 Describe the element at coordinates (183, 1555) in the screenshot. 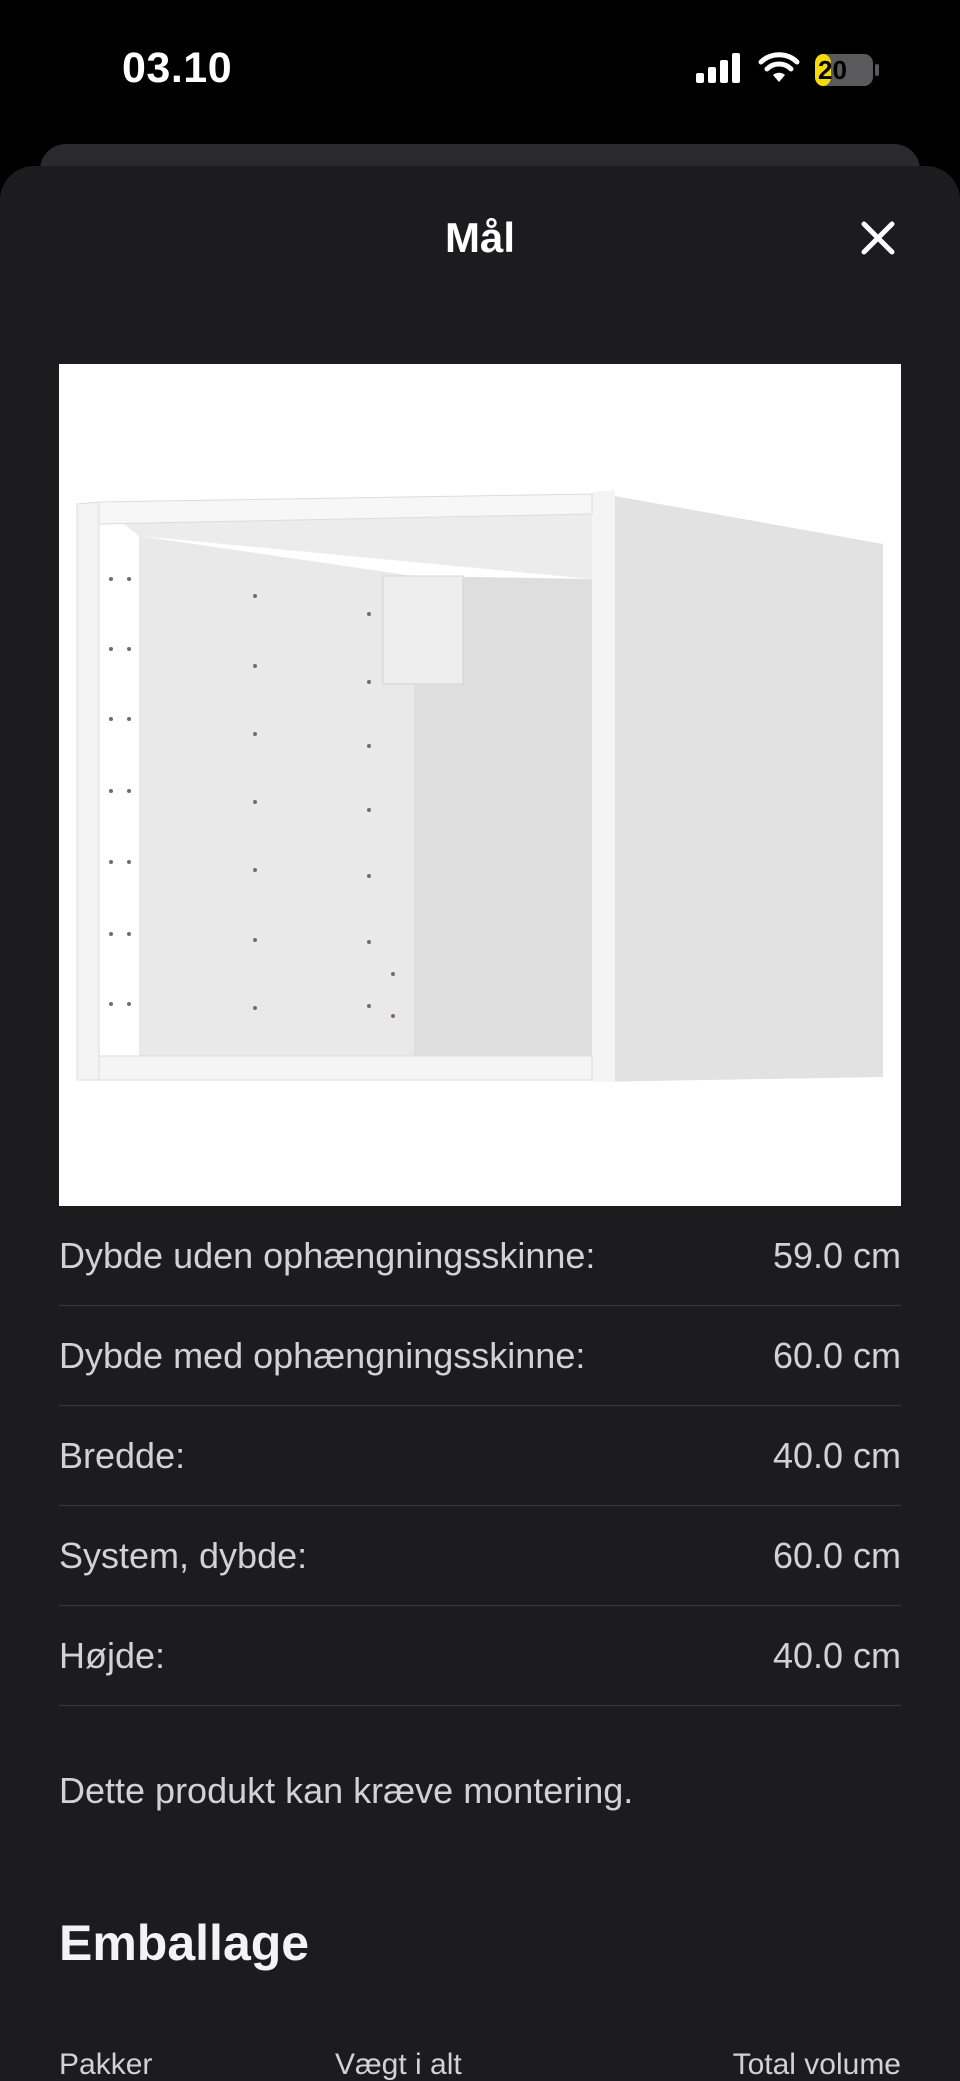

I see `spec-label: System, dybde:` at that location.